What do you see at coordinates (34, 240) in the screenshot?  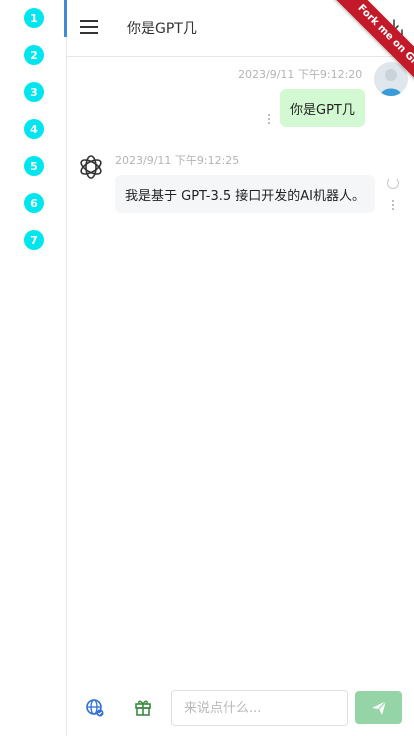 I see `rail-item-7: 7` at bounding box center [34, 240].